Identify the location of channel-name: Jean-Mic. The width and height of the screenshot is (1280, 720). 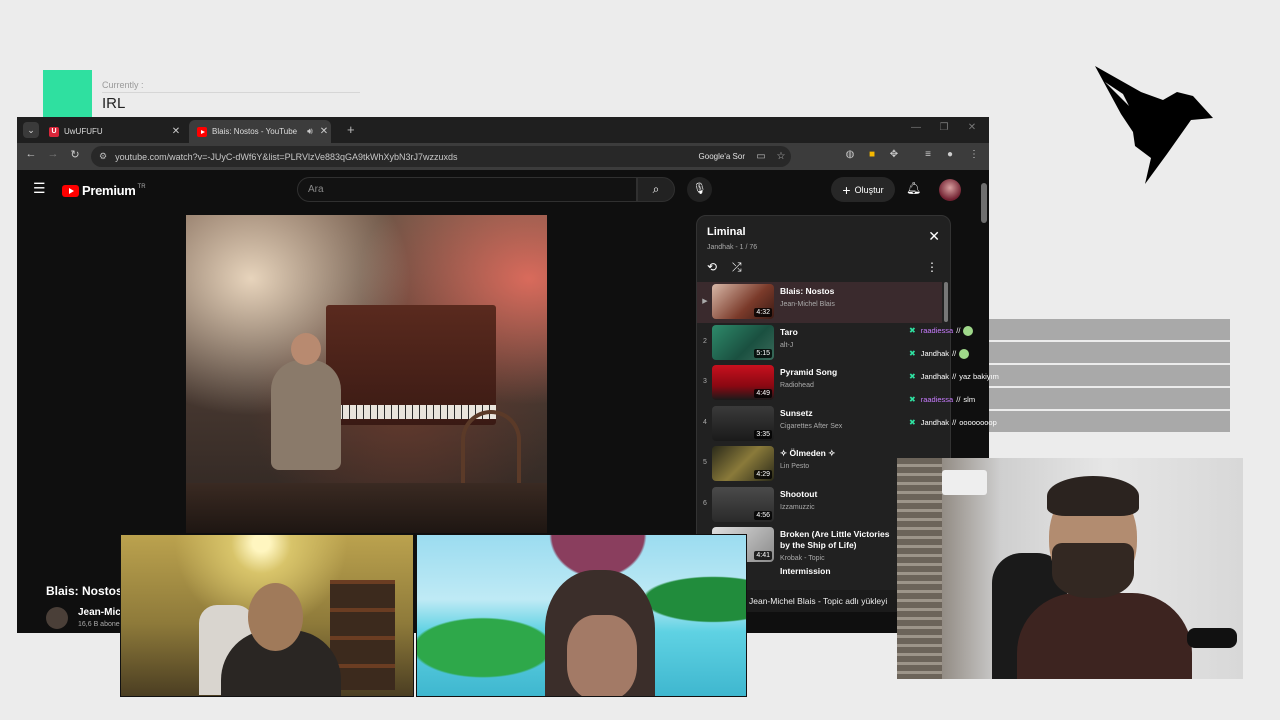
(99, 612).